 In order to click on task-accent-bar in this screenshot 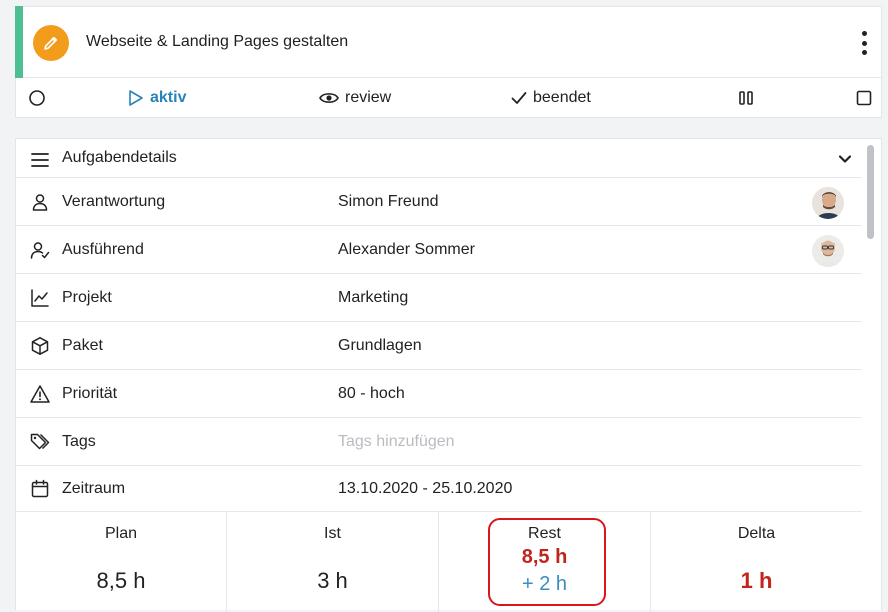, I will do `click(19, 42)`.